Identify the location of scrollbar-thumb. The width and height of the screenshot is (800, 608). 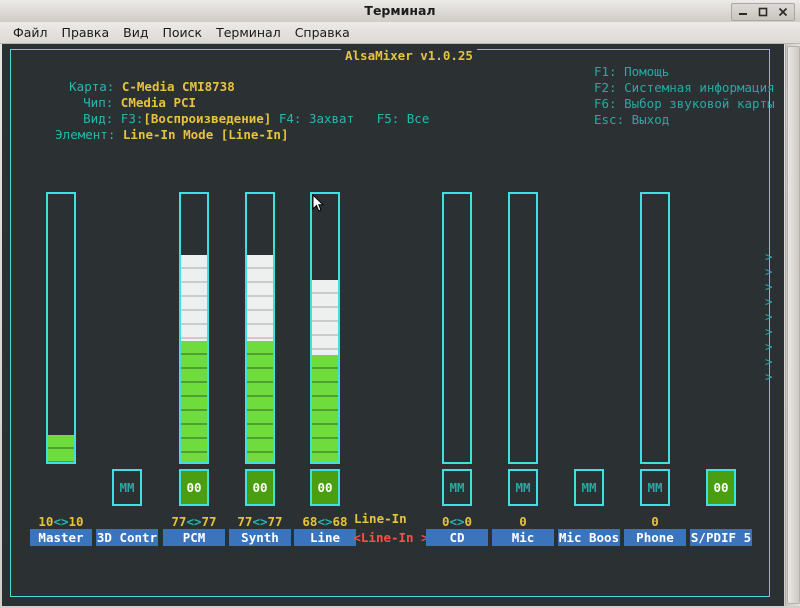
(793, 325).